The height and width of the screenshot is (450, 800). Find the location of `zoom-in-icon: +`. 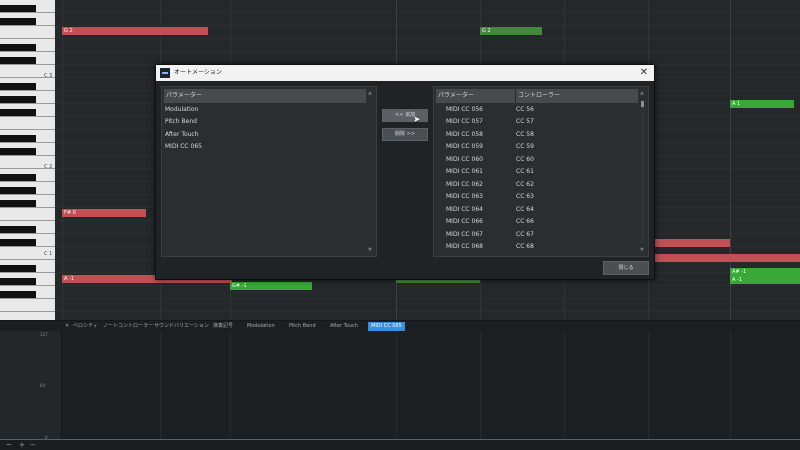

zoom-in-icon: + is located at coordinates (22, 445).